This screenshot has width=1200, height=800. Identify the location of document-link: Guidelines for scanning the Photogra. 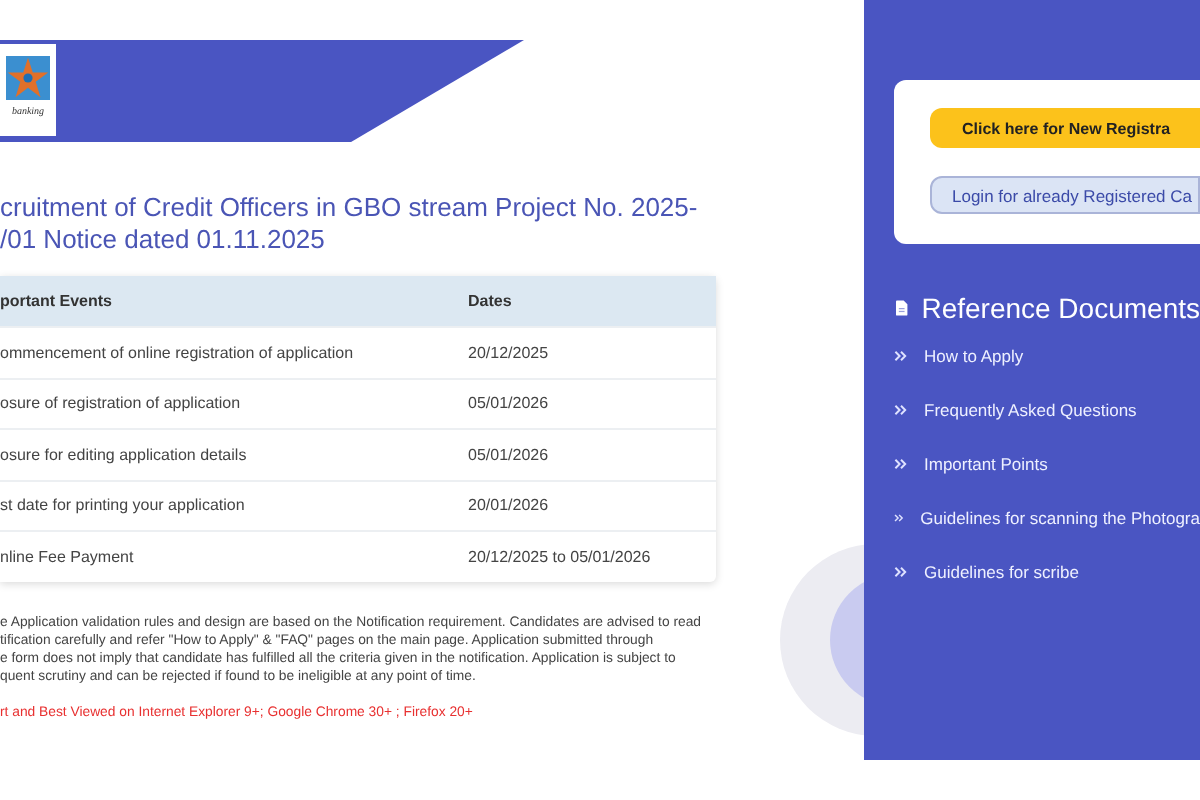
(1060, 518).